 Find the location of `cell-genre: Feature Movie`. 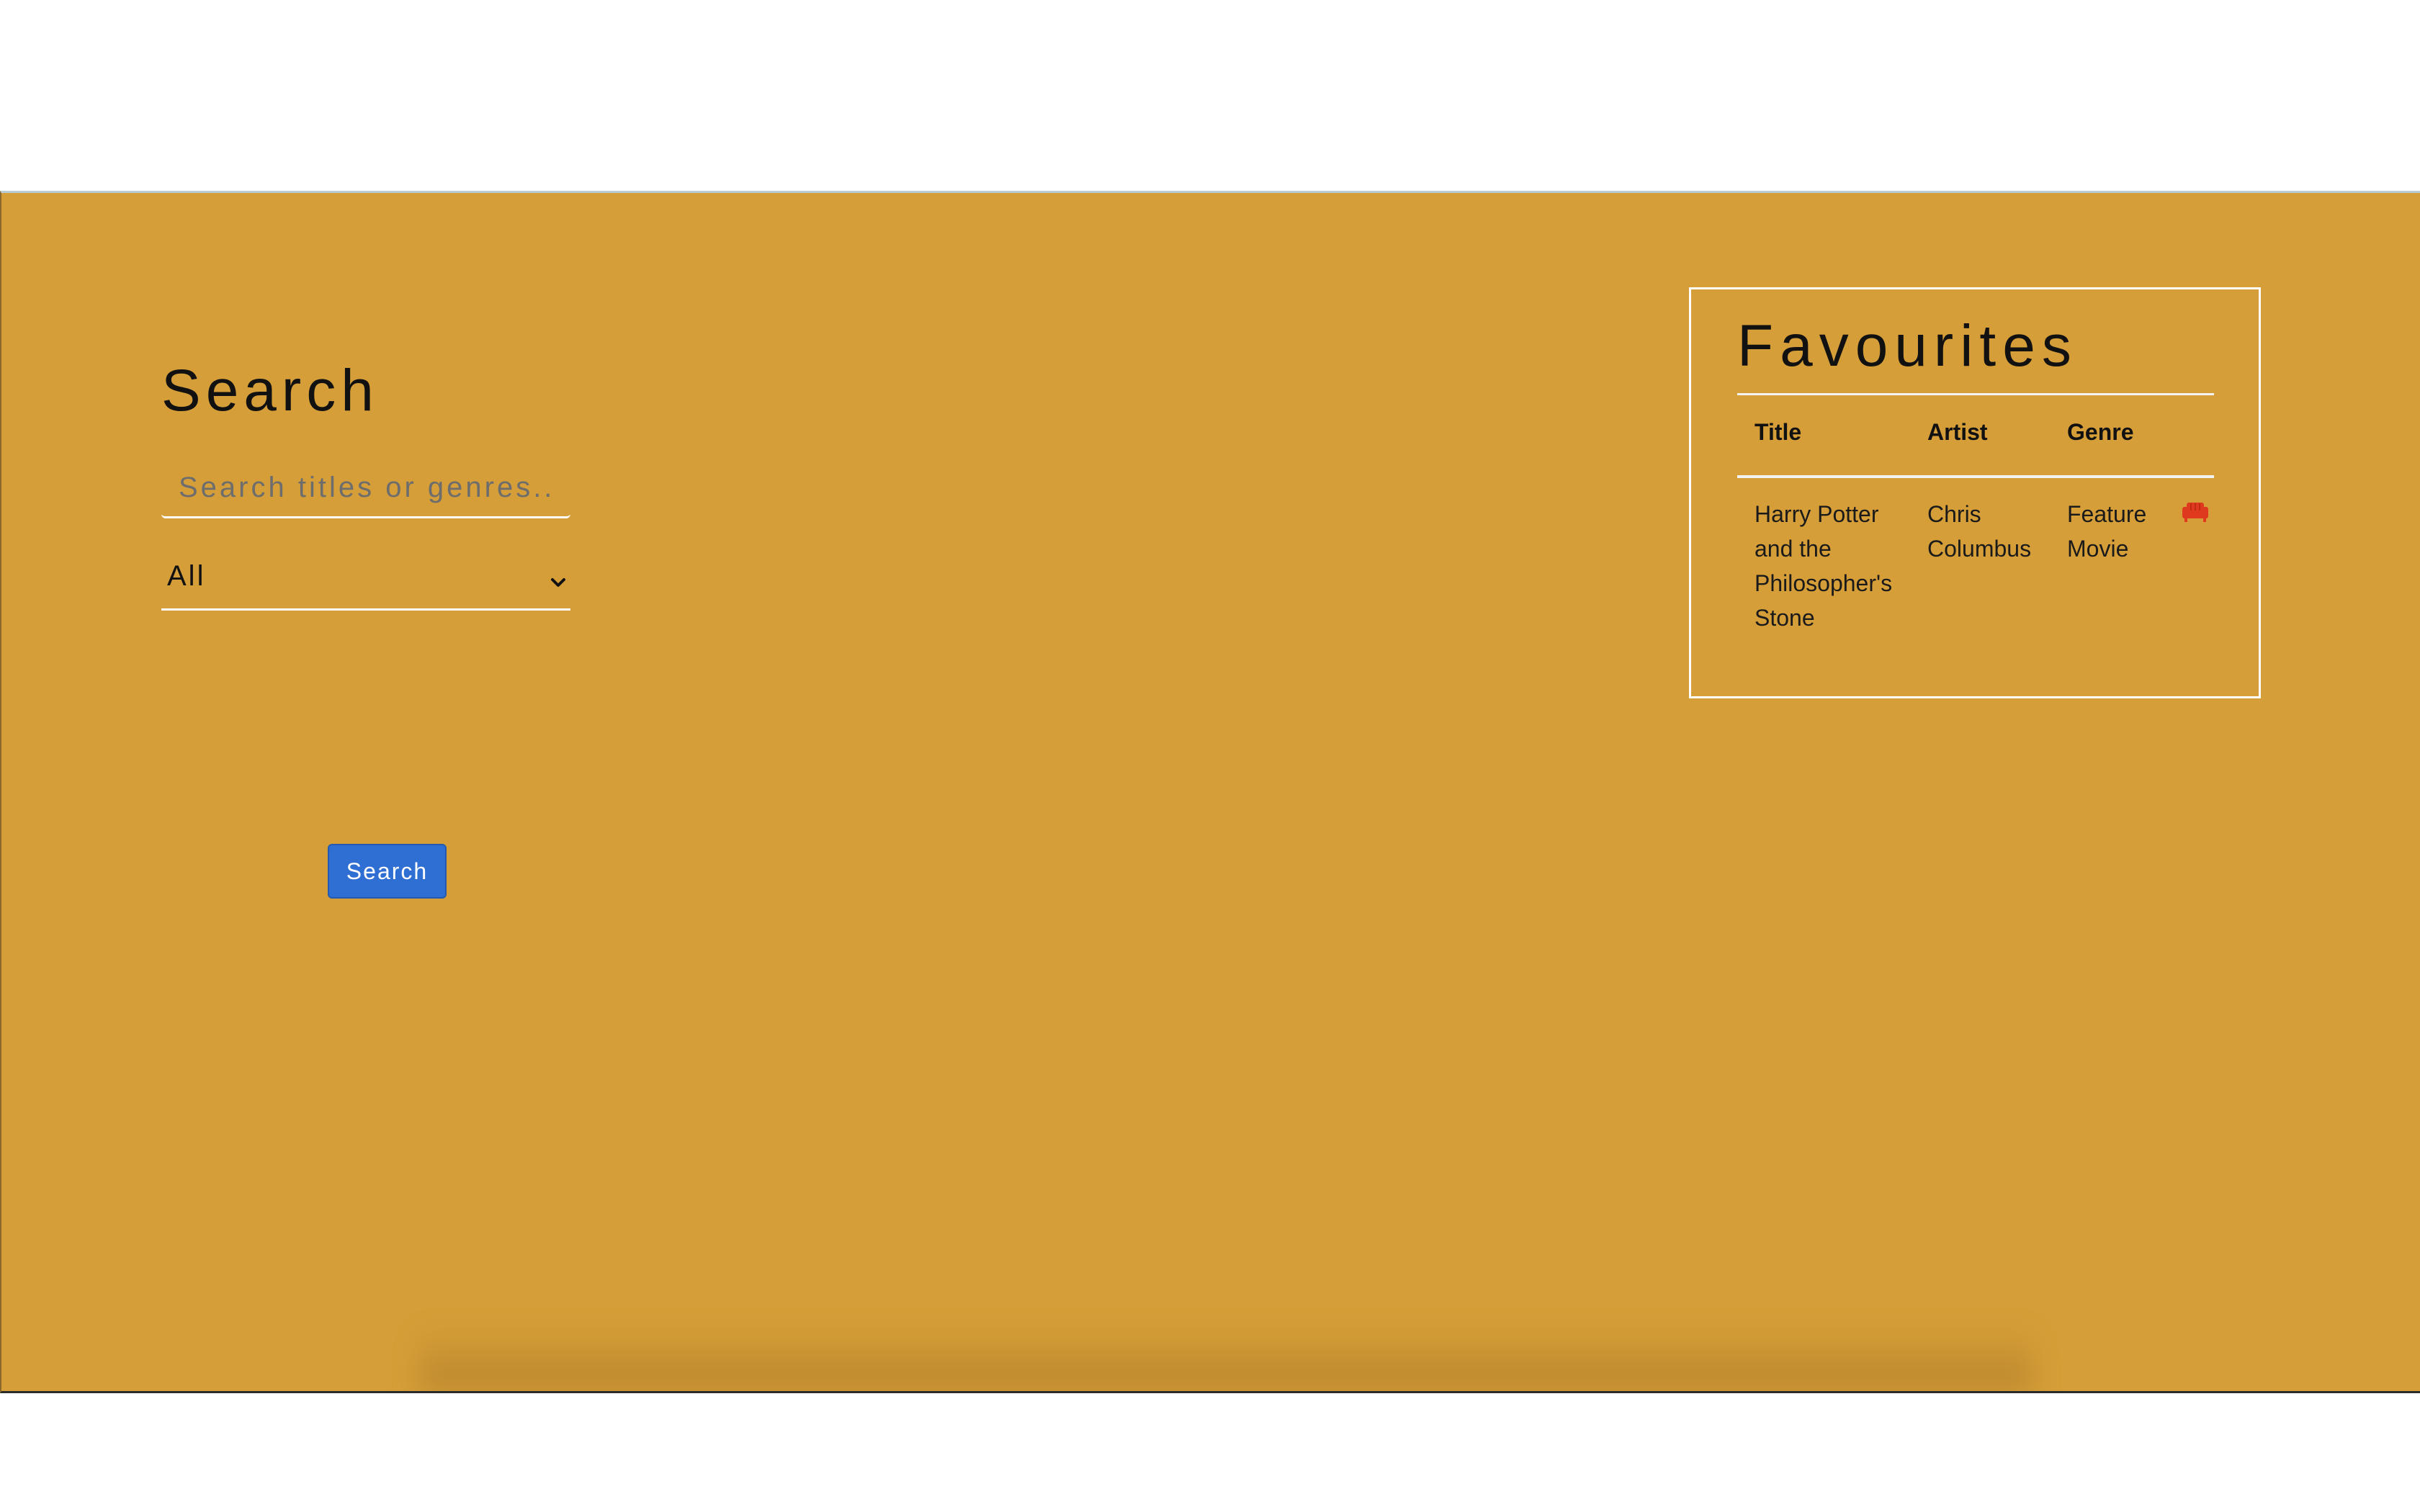

cell-genre: Feature Movie is located at coordinates (2106, 531).